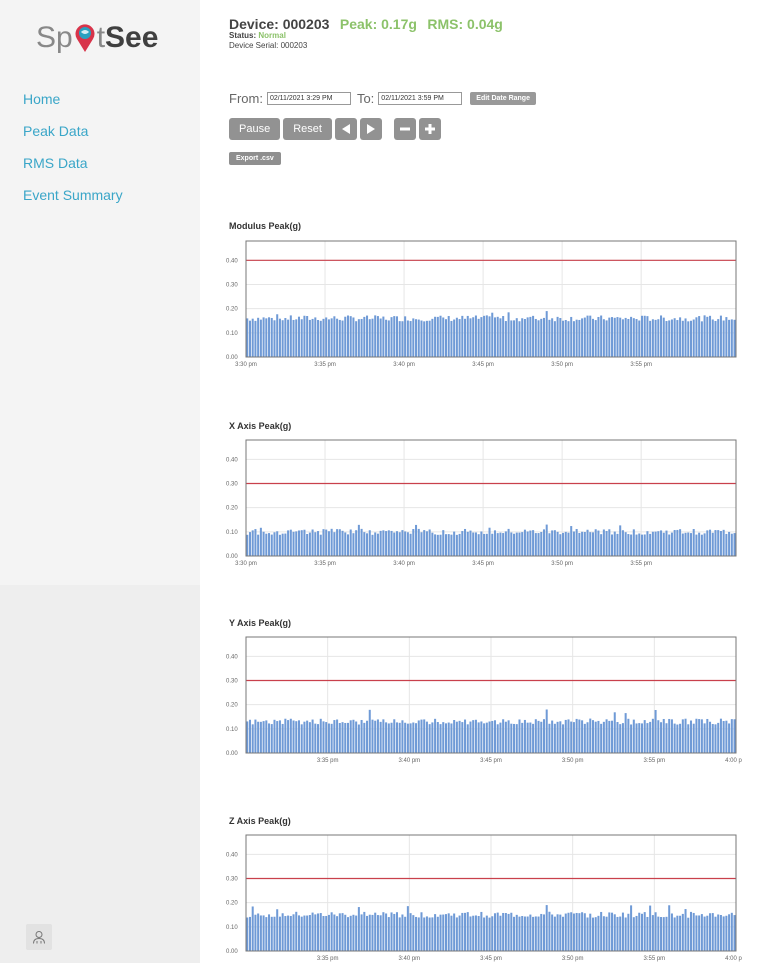 The height and width of the screenshot is (963, 764). Describe the element at coordinates (503, 98) in the screenshot. I see `edit-date-range-button: Edit Date Range` at that location.